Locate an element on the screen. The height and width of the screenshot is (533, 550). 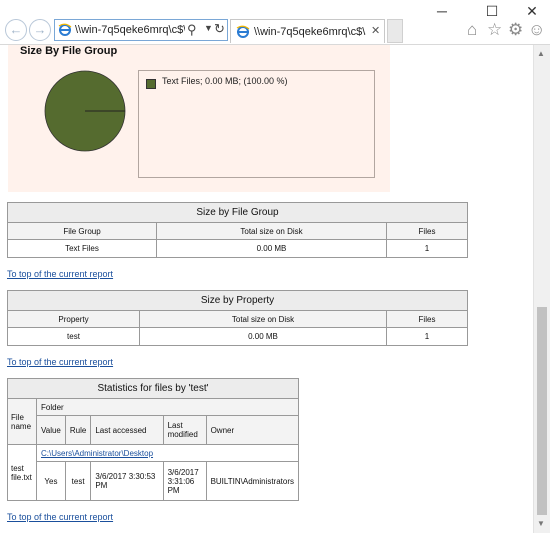
search-icon: ⚲ is located at coordinates (192, 30).